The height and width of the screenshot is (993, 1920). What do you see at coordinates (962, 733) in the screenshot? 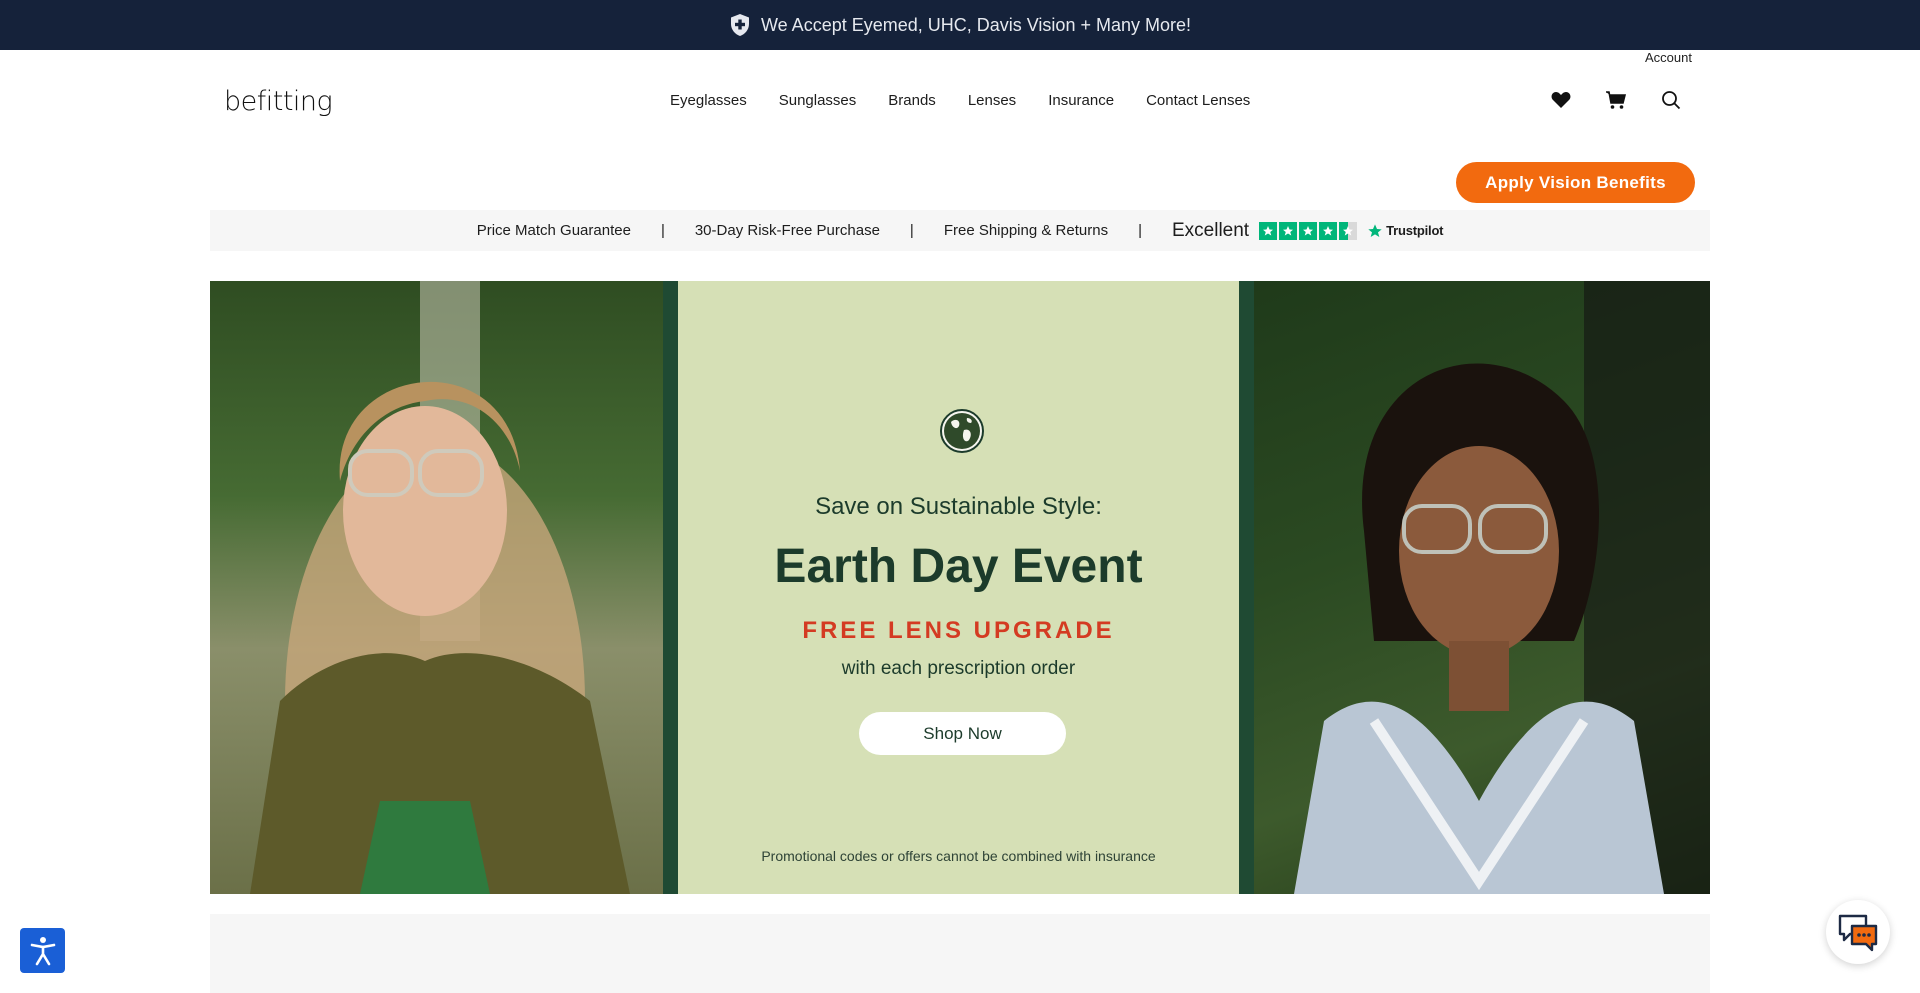
I see `shop-now-button: Shop Now` at bounding box center [962, 733].